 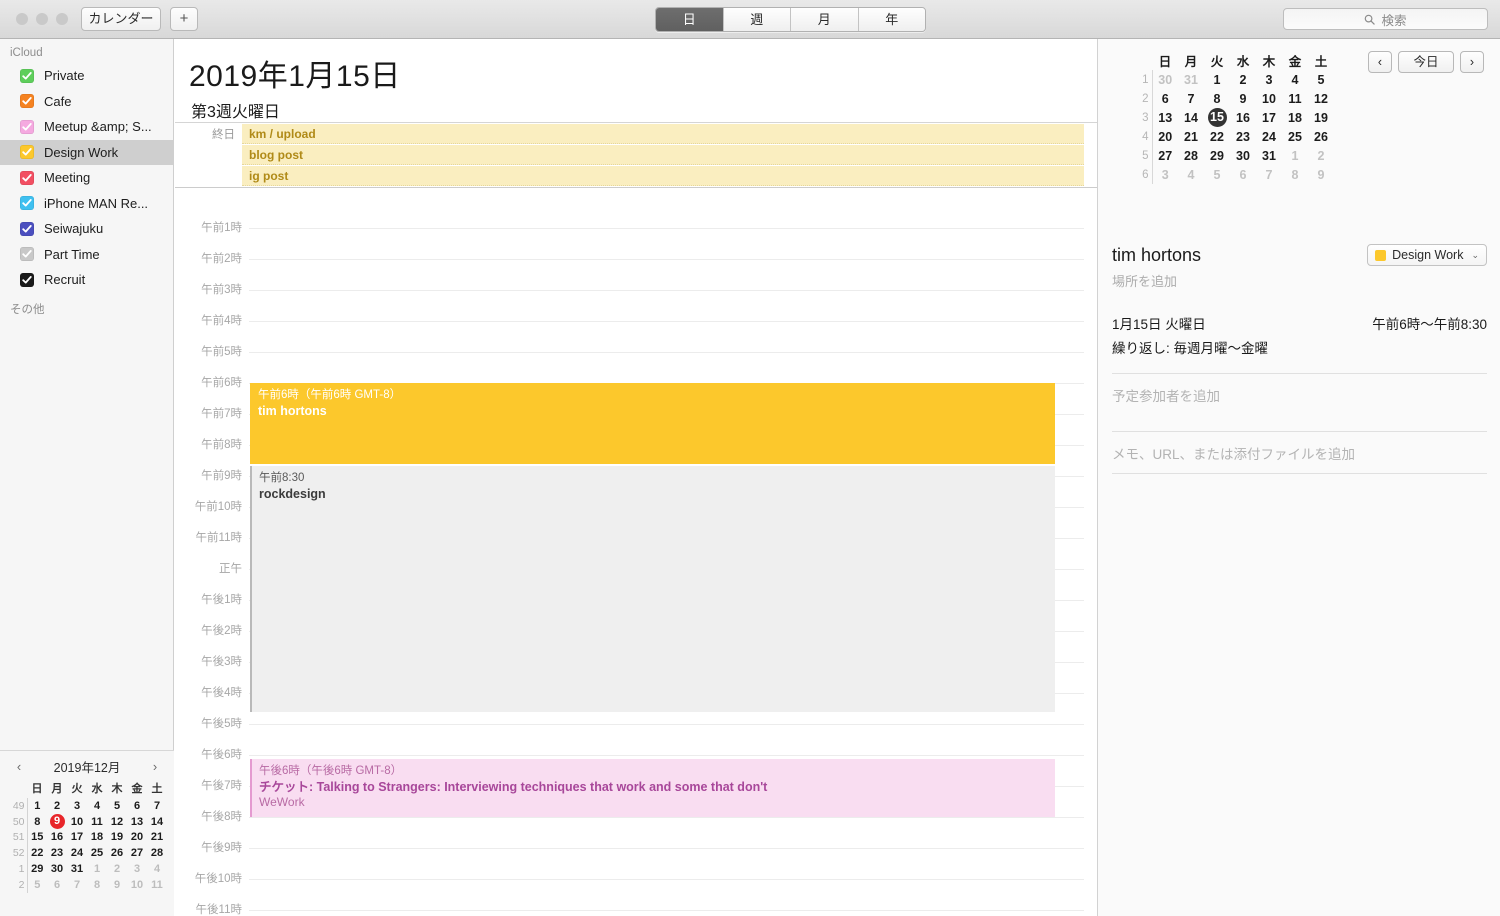 What do you see at coordinates (1165, 117) in the screenshot?
I see `mini-calendar-day: 13` at bounding box center [1165, 117].